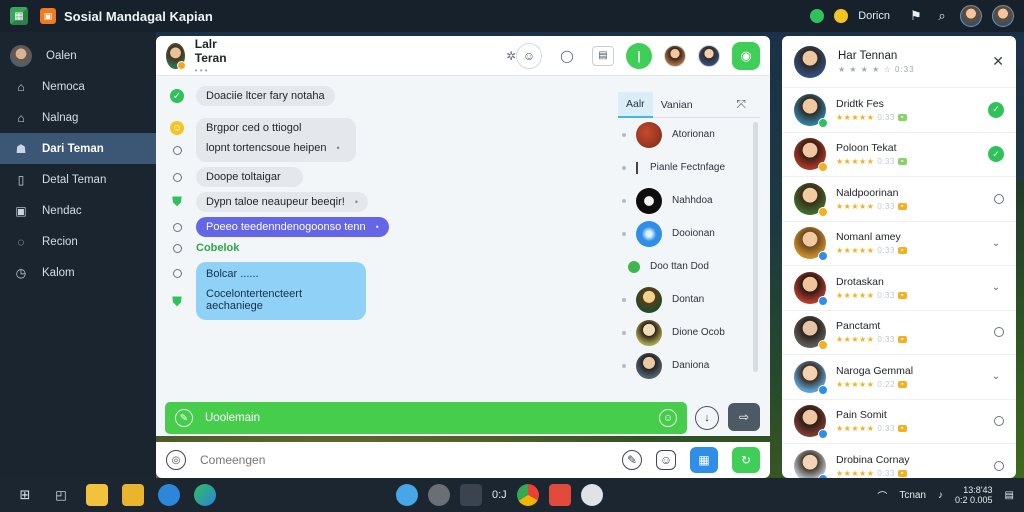 The image size is (1024, 512). Describe the element at coordinates (741, 104) in the screenshot. I see `expand-icon: ⤧` at that location.